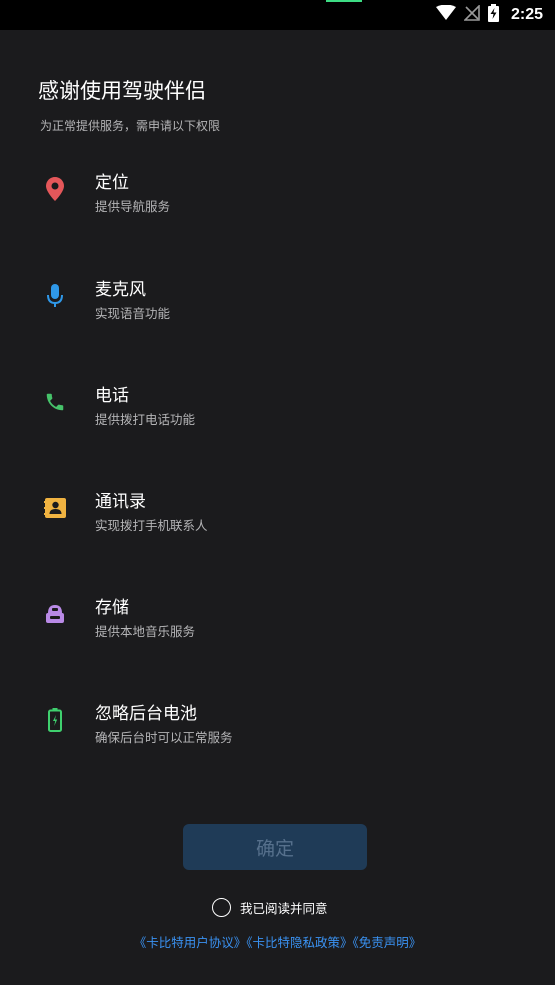 Image resolution: width=555 pixels, height=985 pixels. Describe the element at coordinates (493, 15) in the screenshot. I see `battery-charging-icon` at that location.